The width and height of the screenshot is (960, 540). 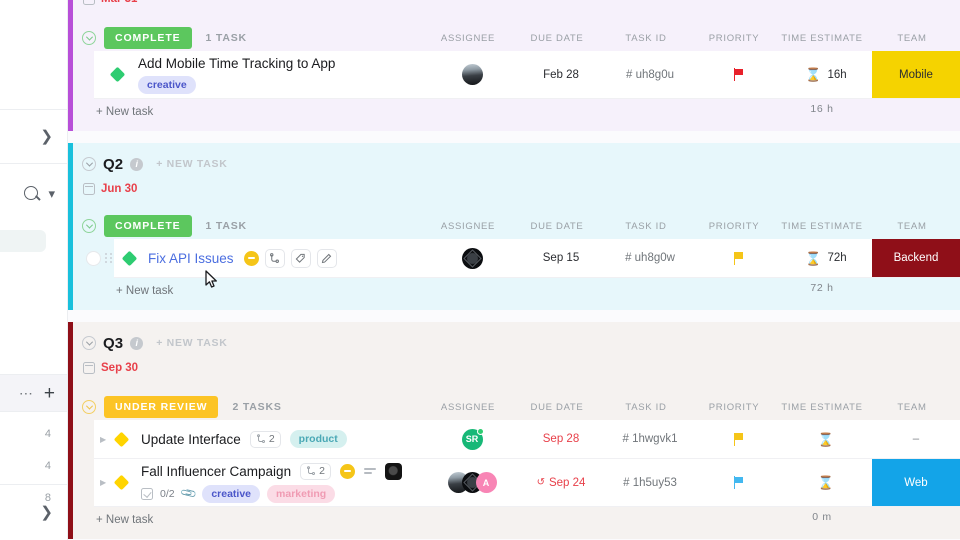 What do you see at coordinates (650, 74) in the screenshot?
I see `task-id-cell: # uh8g0u` at bounding box center [650, 74].